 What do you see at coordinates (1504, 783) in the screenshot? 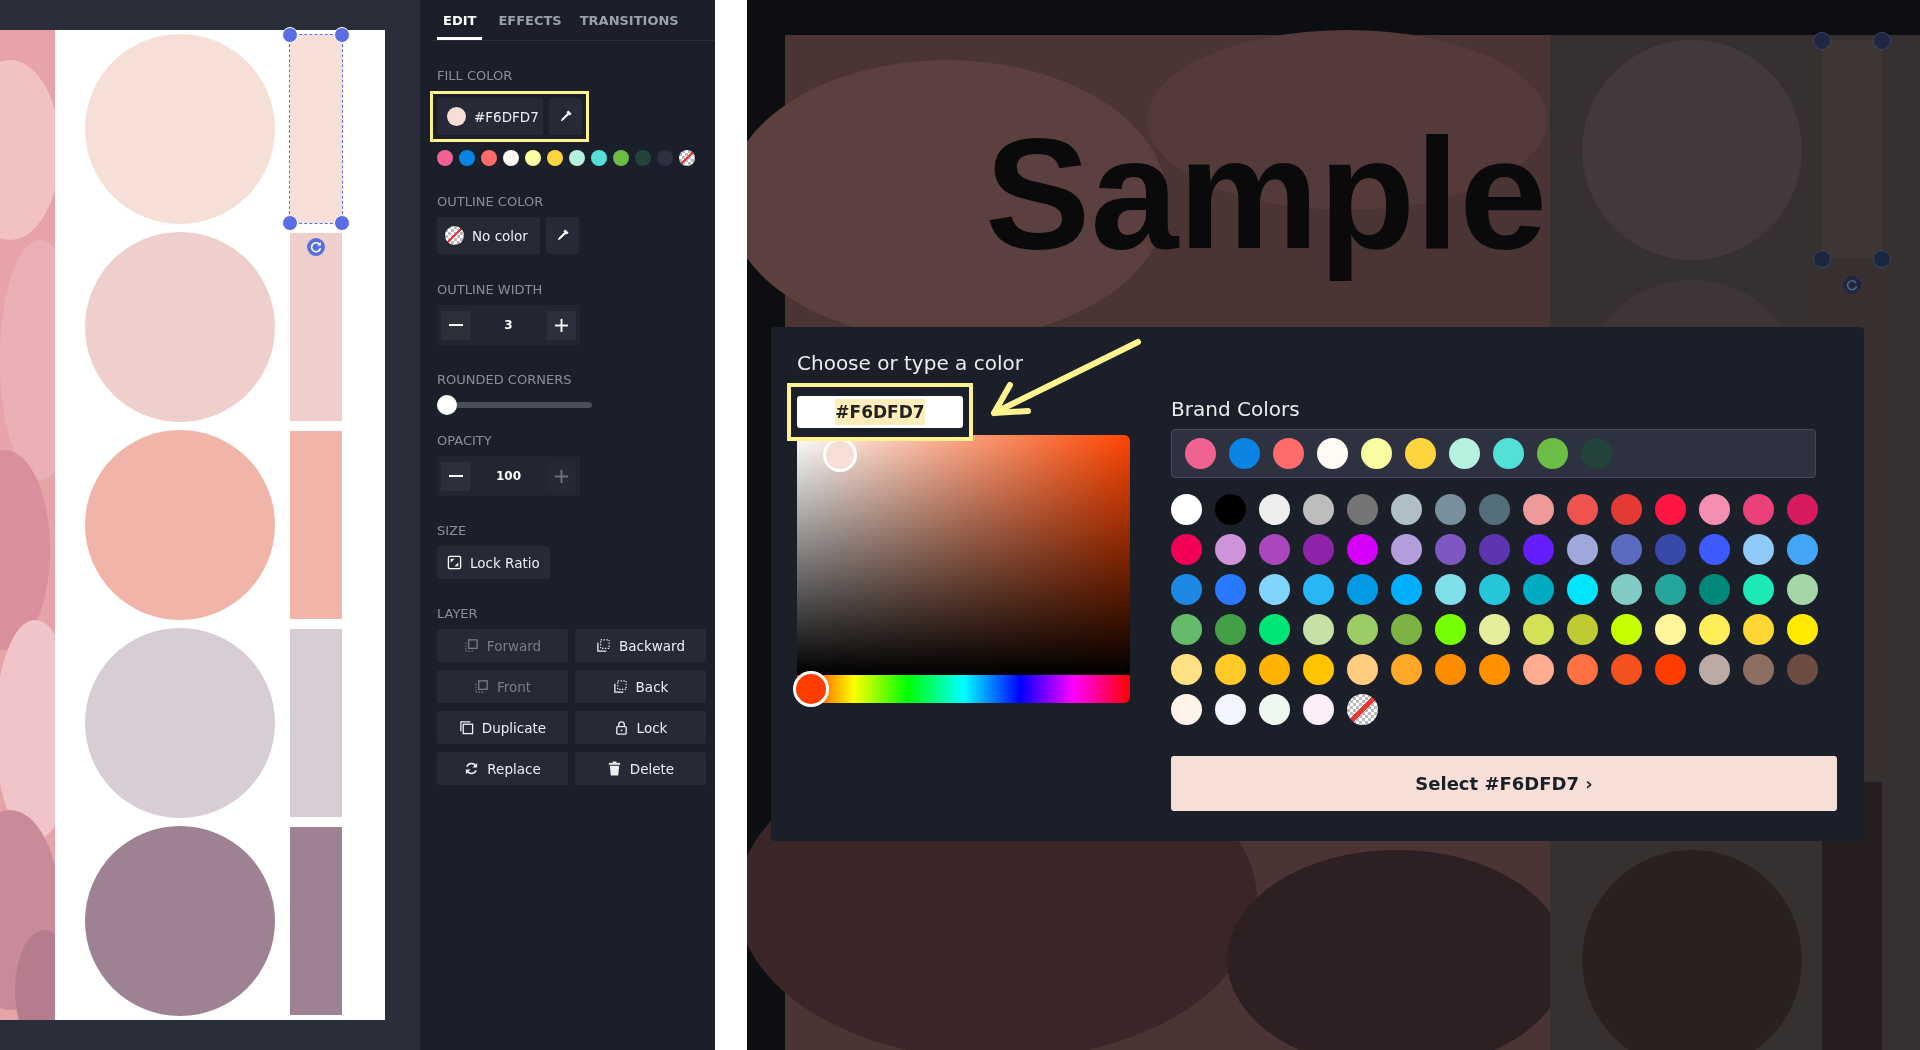
I see `select-color-button: Select #F6DFD7 ›` at bounding box center [1504, 783].